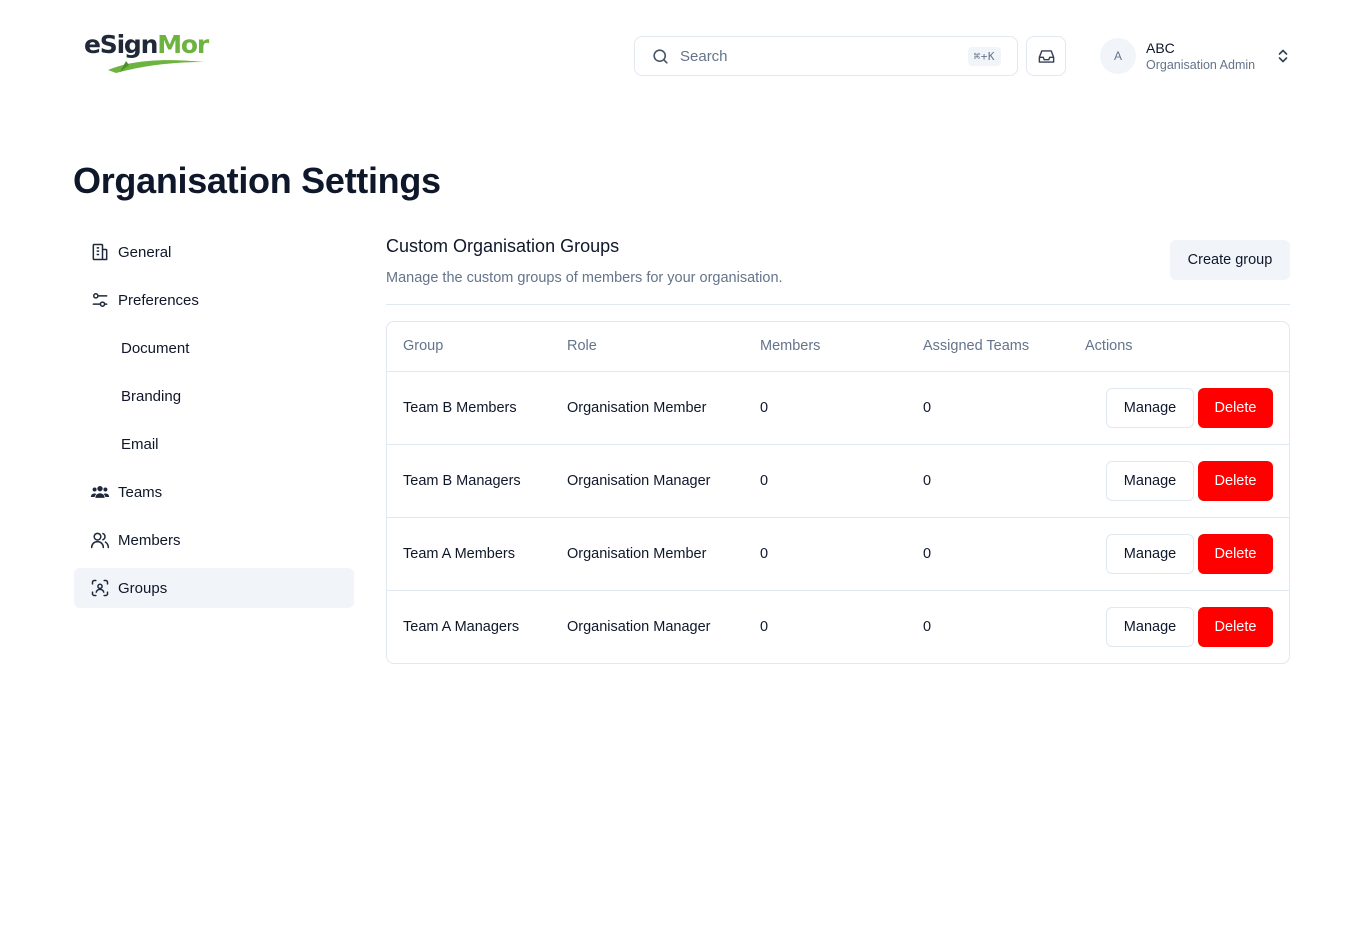 Image resolution: width=1363 pixels, height=936 pixels. Describe the element at coordinates (100, 252) in the screenshot. I see `building-icon` at that location.